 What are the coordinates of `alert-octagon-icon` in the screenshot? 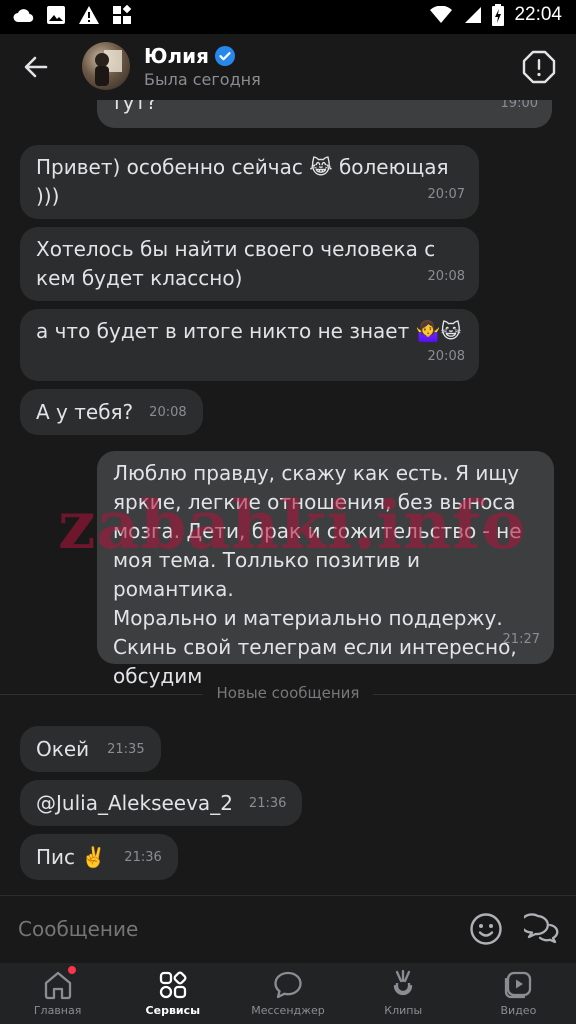 It's located at (539, 67).